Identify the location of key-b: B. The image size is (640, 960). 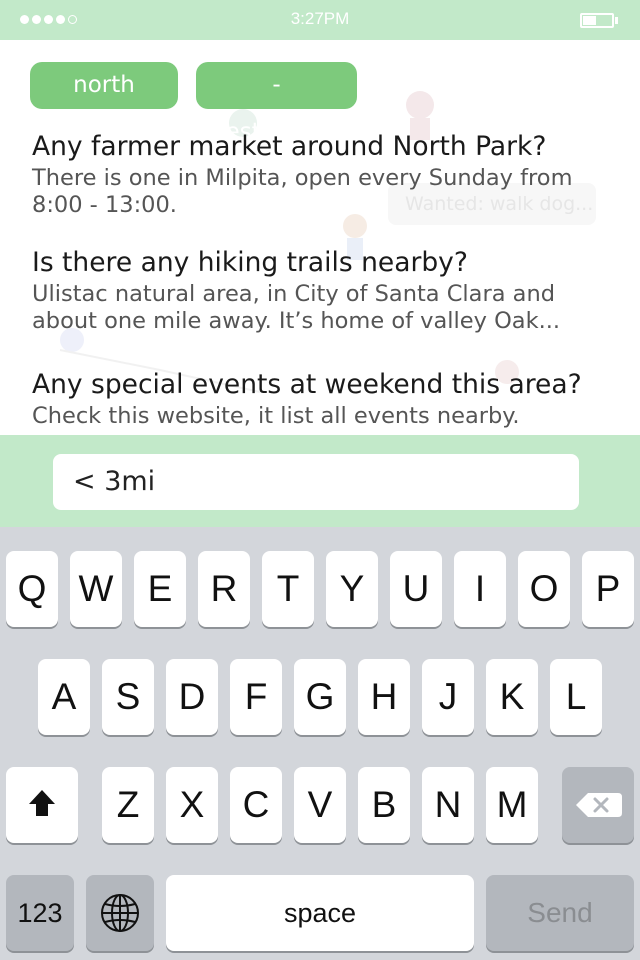
(384, 805).